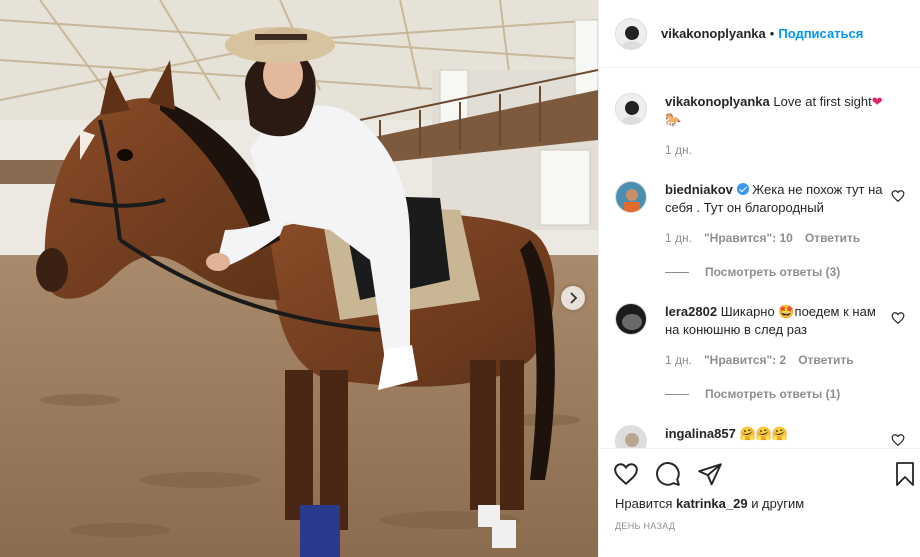 This screenshot has width=920, height=557. Describe the element at coordinates (763, 433) in the screenshot. I see `comment-text: 🤗🤗🤗` at that location.